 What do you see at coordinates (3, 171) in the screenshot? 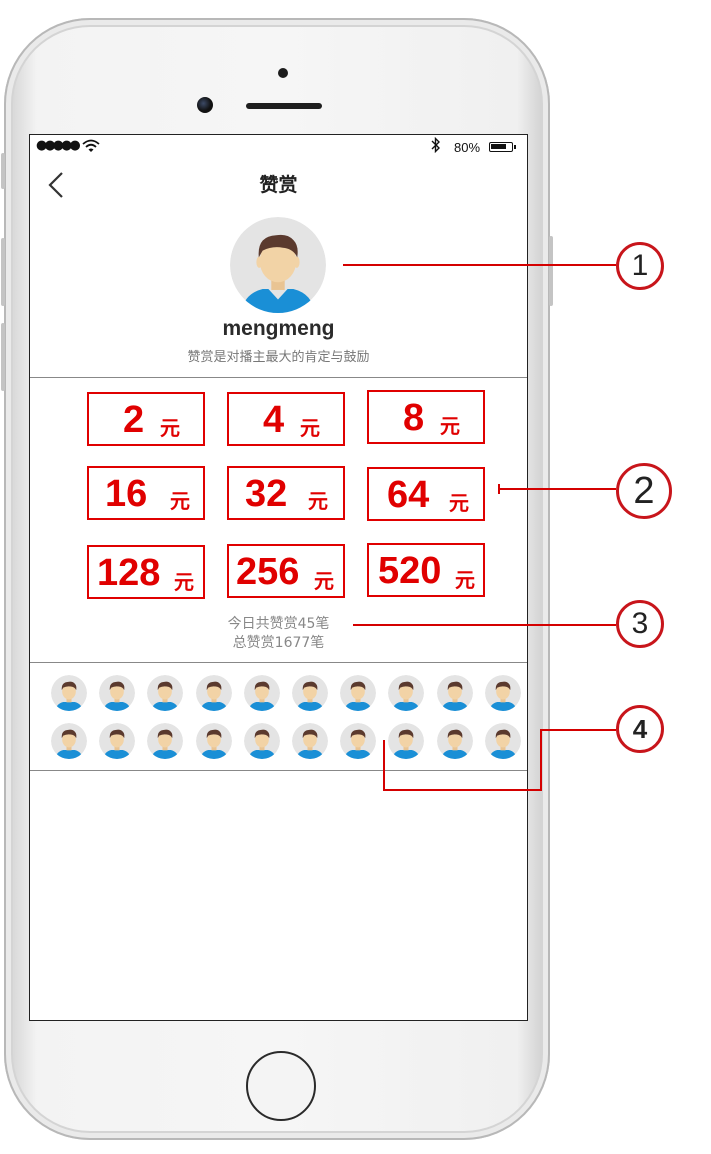
I see `mute-switch` at bounding box center [3, 171].